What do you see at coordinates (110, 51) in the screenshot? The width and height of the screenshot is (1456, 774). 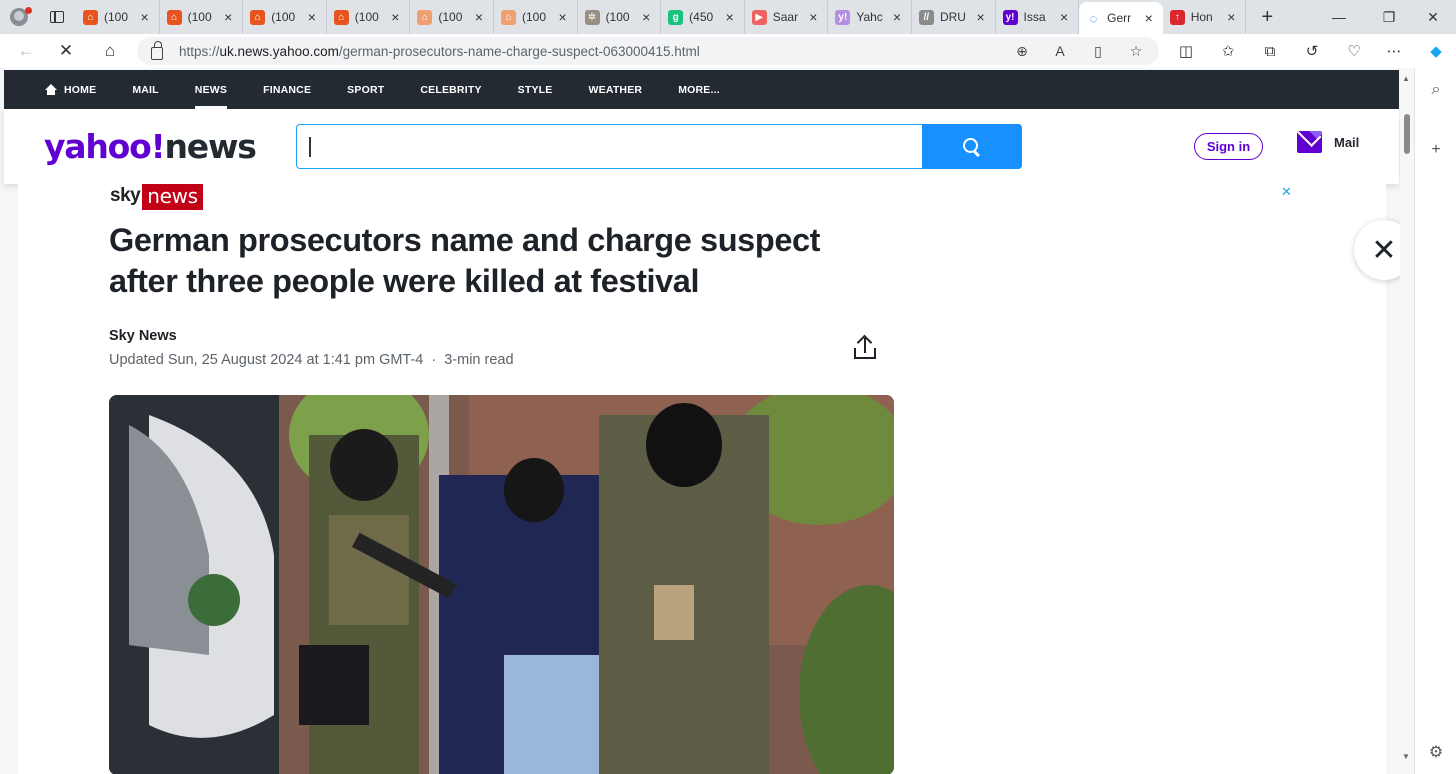 I see `home-button: ⌂` at bounding box center [110, 51].